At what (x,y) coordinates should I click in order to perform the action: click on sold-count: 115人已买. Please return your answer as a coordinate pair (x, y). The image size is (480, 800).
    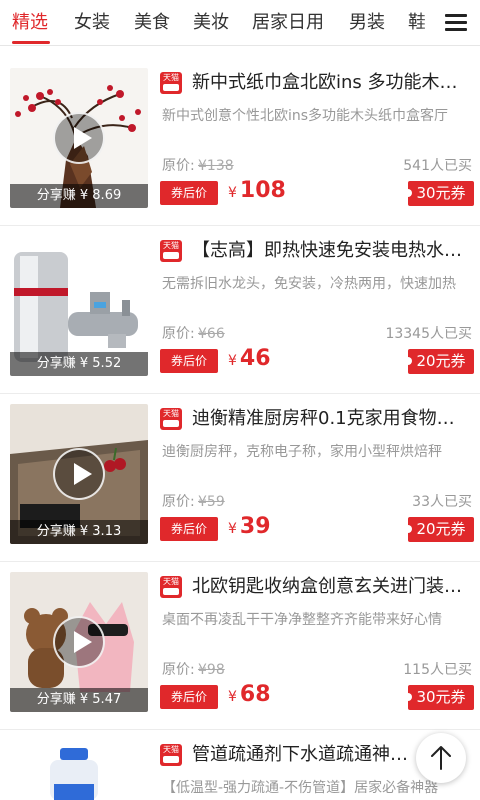
    Looking at the image, I should click on (437, 670).